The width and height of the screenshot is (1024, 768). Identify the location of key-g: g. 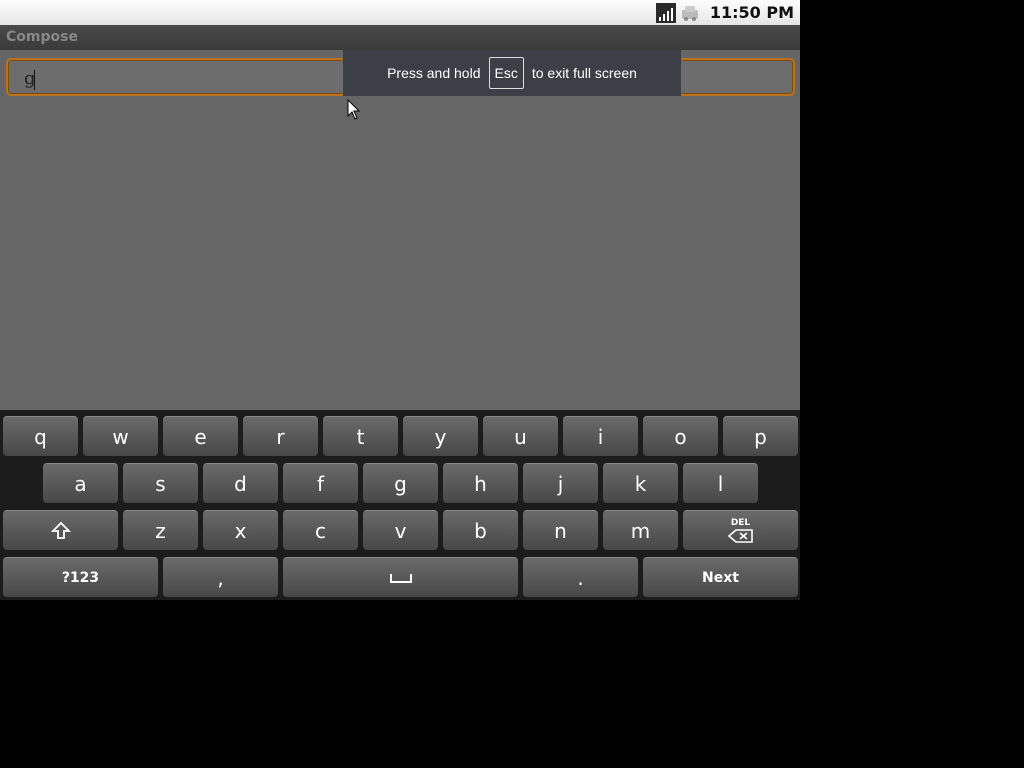
(400, 483).